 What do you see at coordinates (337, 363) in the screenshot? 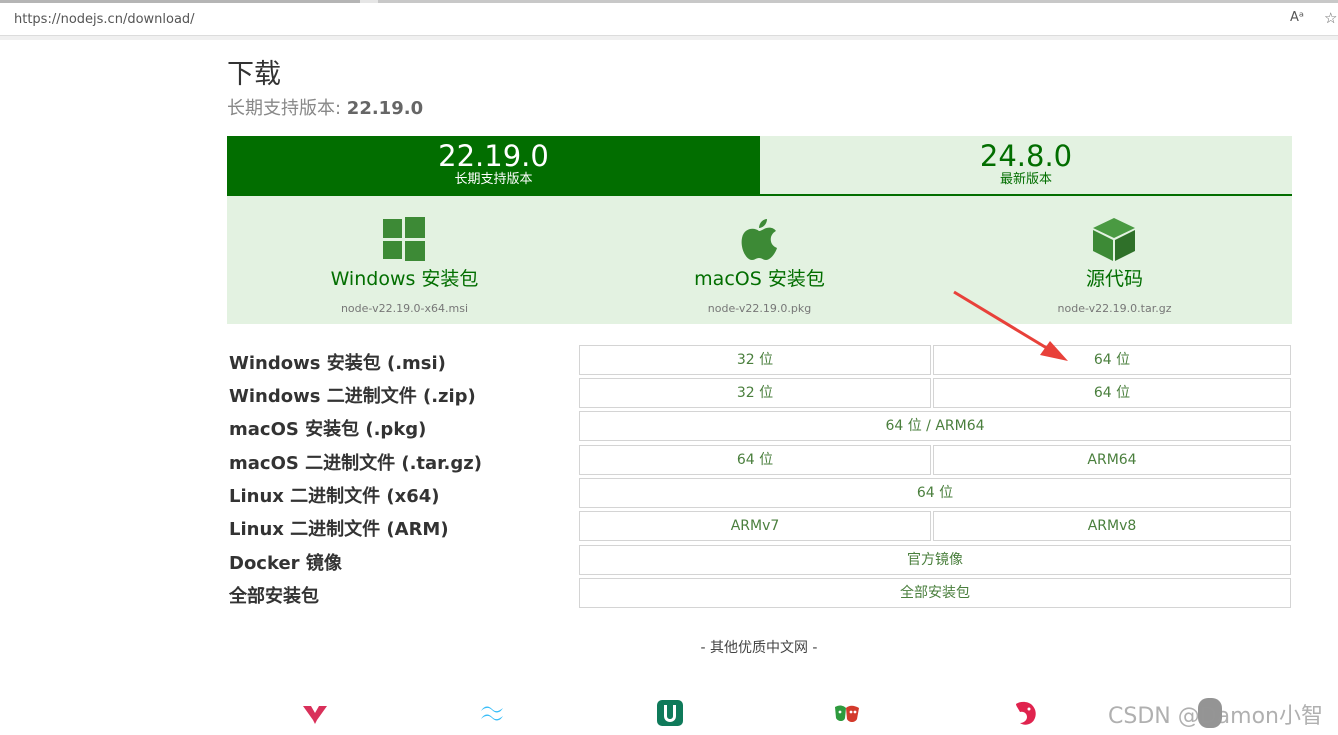
I see `row-label: Windows 安装包 (.msi)` at bounding box center [337, 363].